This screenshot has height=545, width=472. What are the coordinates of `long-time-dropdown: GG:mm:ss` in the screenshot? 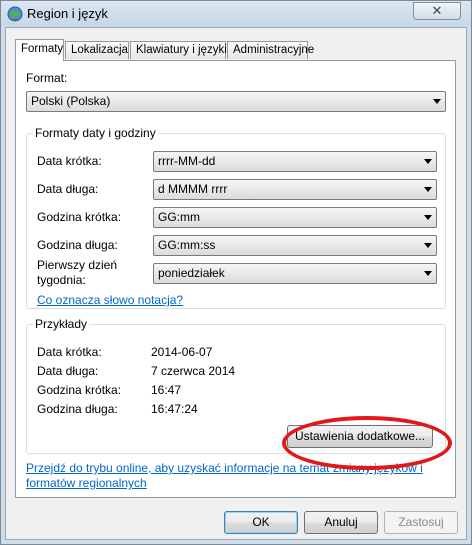 It's located at (295, 245).